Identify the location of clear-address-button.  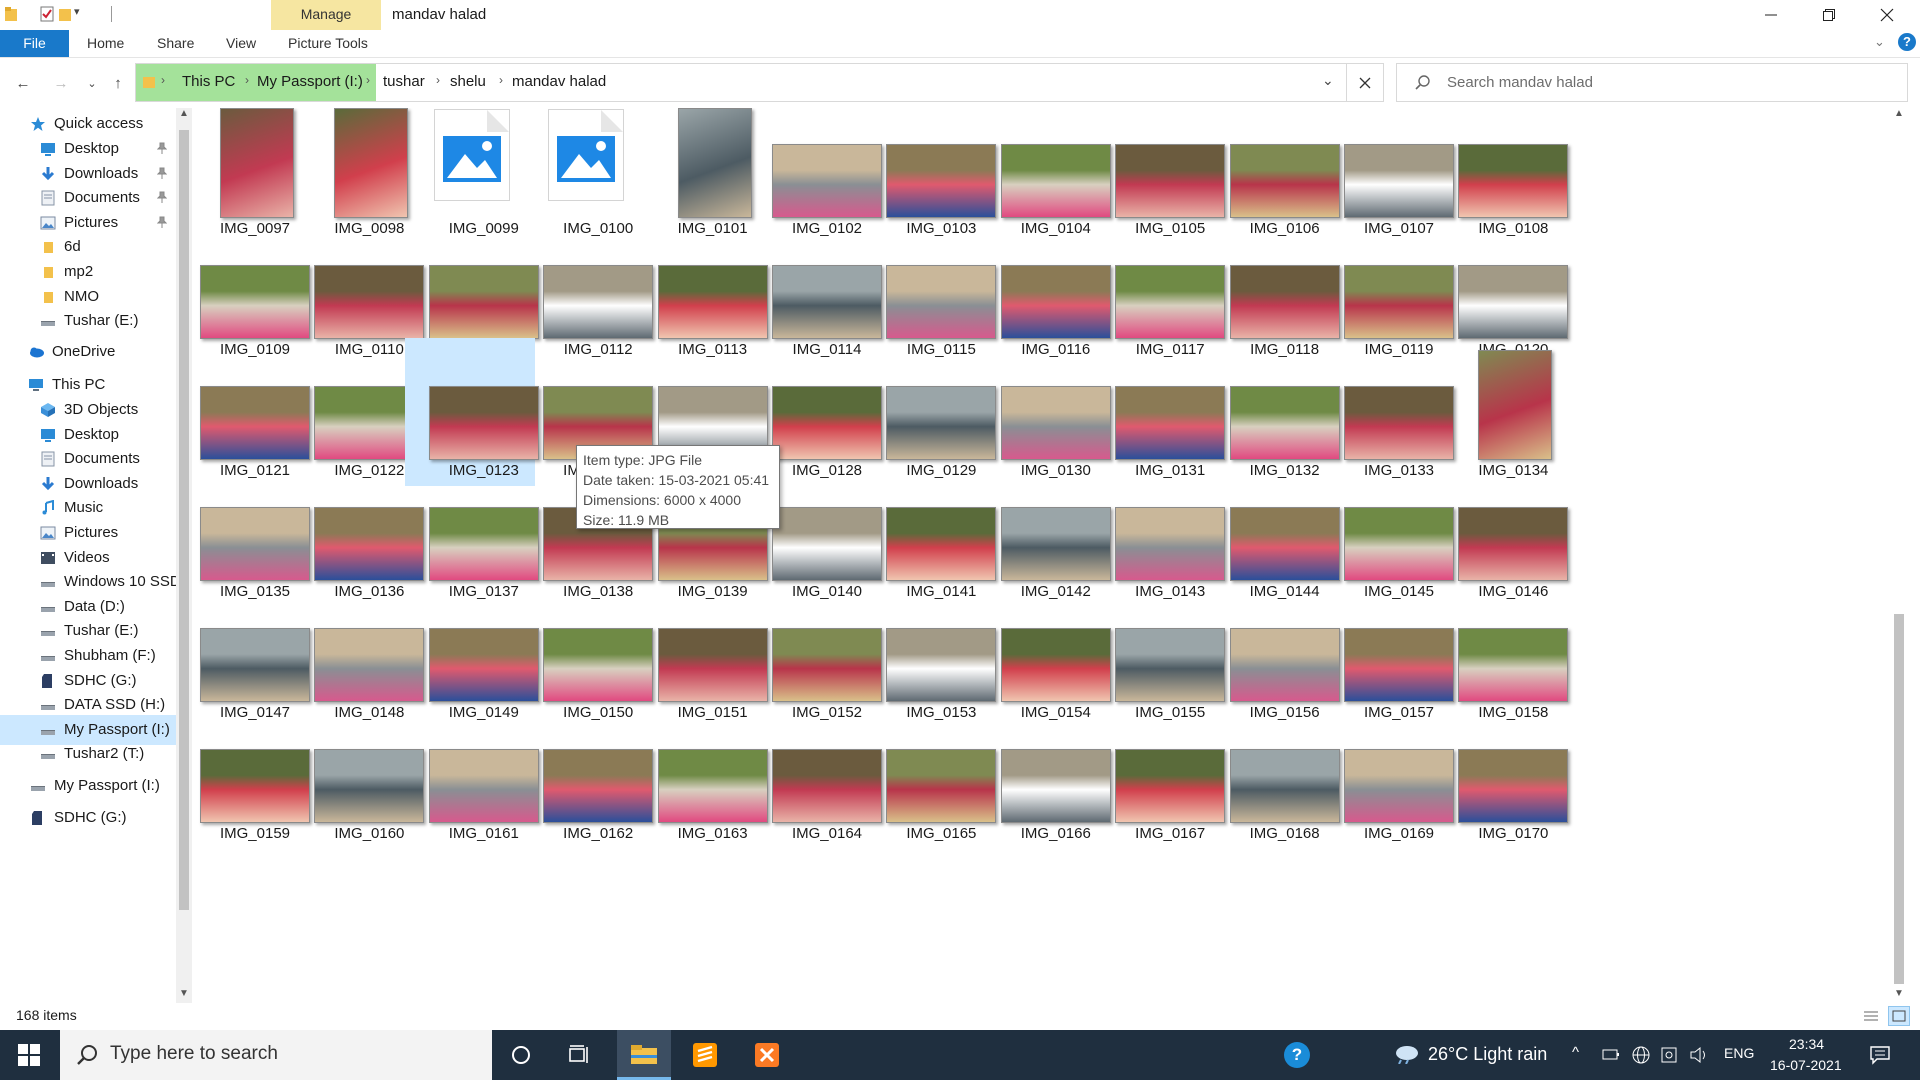
(1365, 82).